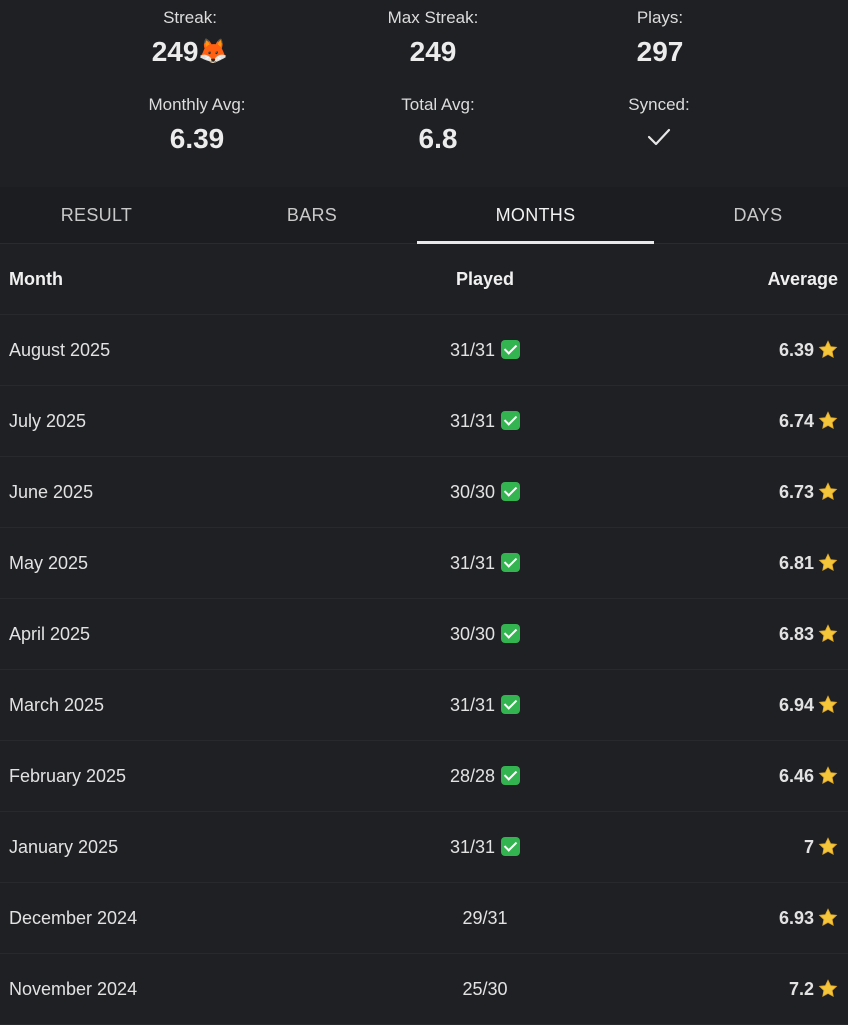 The width and height of the screenshot is (848, 1025). What do you see at coordinates (803, 279) in the screenshot?
I see `column-header-average: Average` at bounding box center [803, 279].